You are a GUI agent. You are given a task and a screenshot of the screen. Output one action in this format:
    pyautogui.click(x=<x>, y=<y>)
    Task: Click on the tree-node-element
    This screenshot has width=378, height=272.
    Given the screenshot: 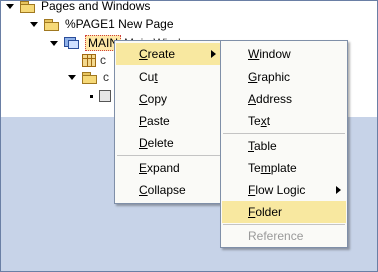 What is the action you would take?
    pyautogui.click(x=102, y=96)
    